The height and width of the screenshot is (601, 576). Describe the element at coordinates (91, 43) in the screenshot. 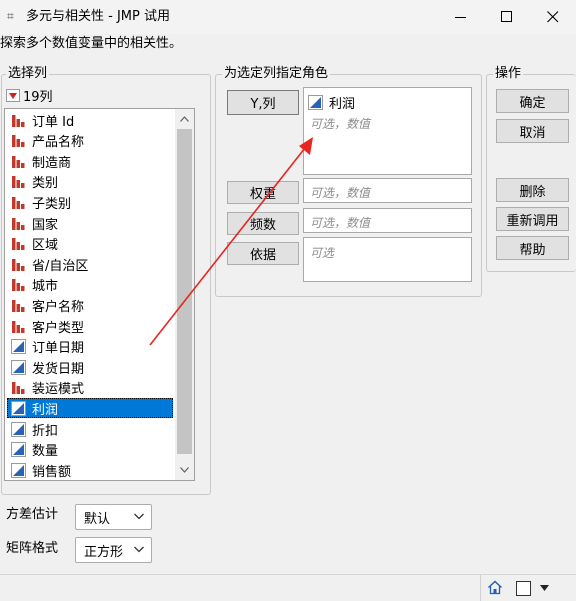

I see `dialog-description: 探索多个数值变量中的相关性。` at that location.